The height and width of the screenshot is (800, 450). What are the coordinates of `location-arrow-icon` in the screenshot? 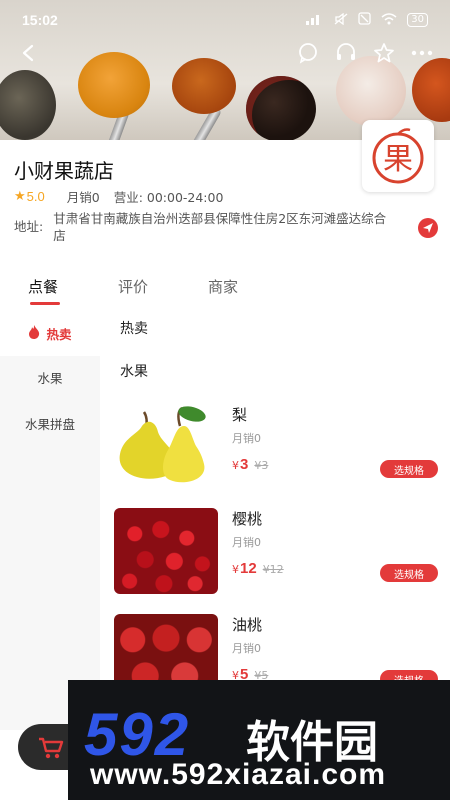 It's located at (428, 228).